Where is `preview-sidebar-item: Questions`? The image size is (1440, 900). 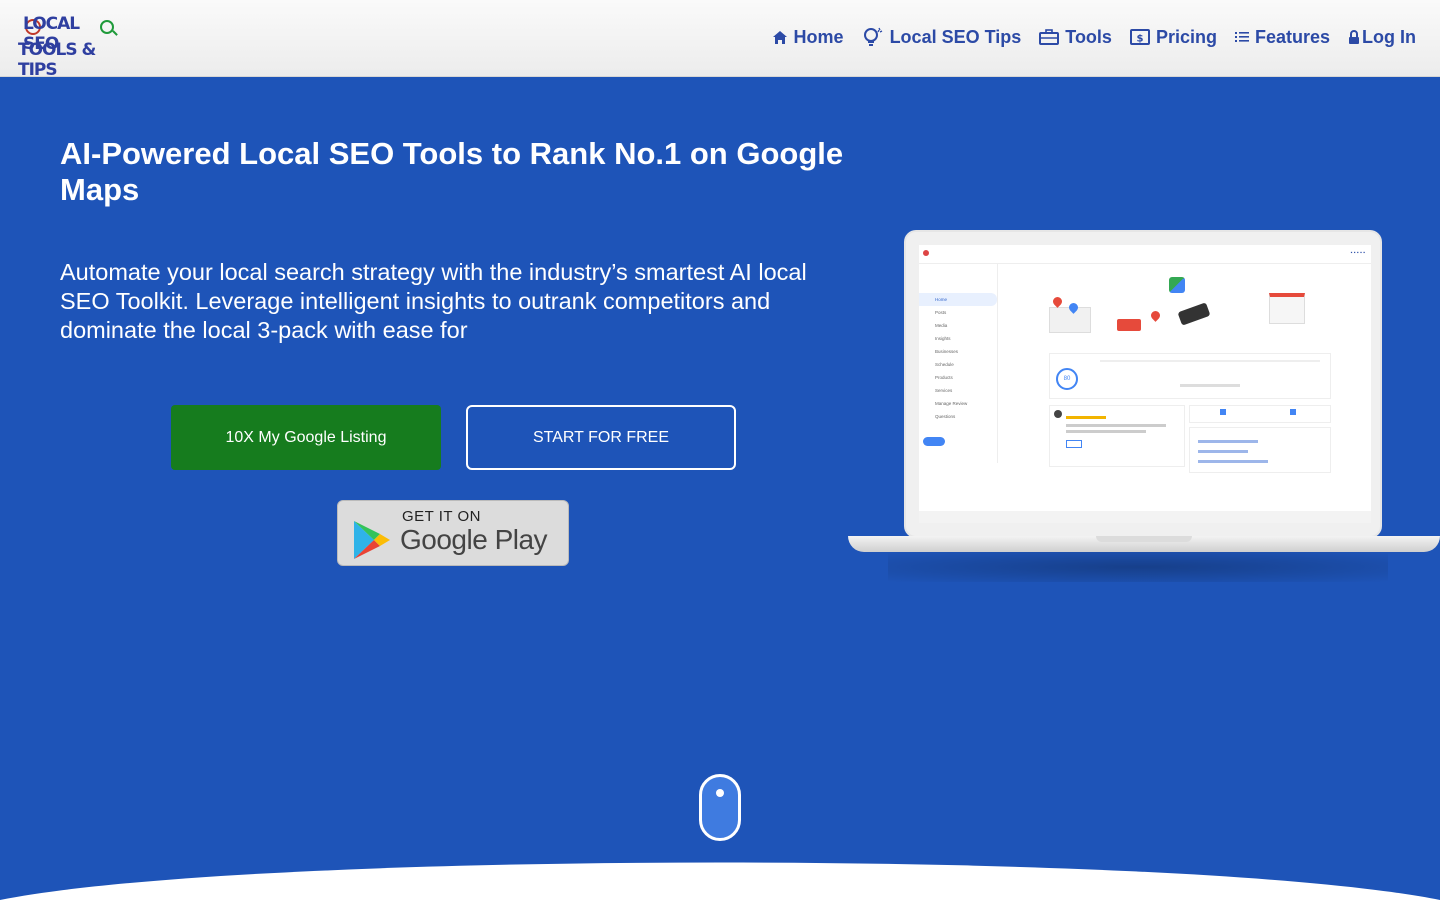
preview-sidebar-item: Questions is located at coordinates (945, 416).